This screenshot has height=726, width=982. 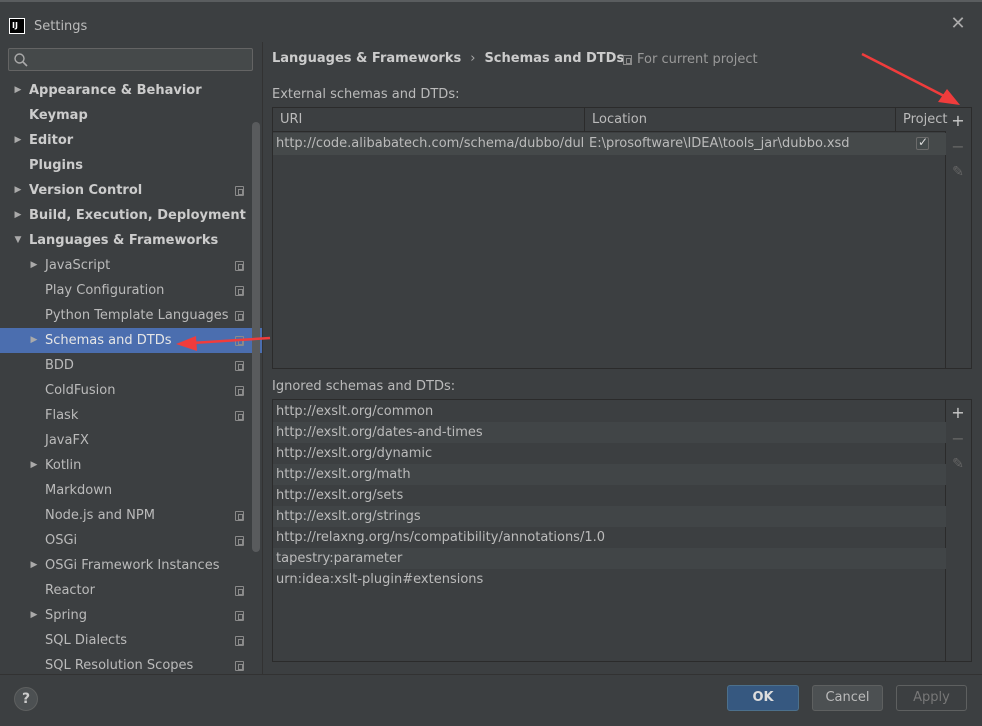 What do you see at coordinates (58, 115) in the screenshot?
I see `sidebar-item-label: Keymap` at bounding box center [58, 115].